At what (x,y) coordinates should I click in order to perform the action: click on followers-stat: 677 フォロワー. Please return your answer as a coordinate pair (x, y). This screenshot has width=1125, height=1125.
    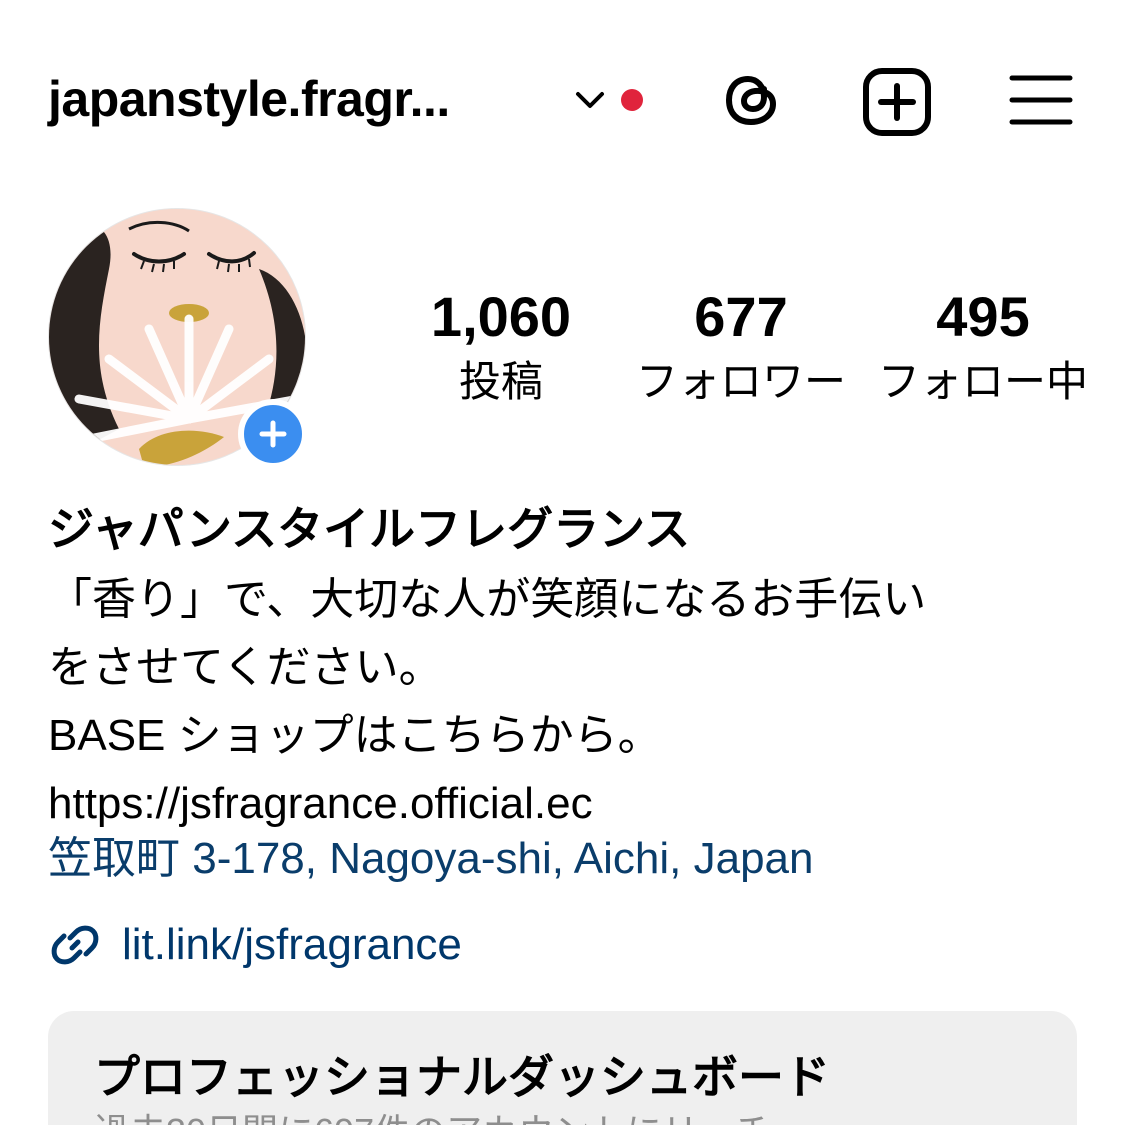
    Looking at the image, I should click on (741, 347).